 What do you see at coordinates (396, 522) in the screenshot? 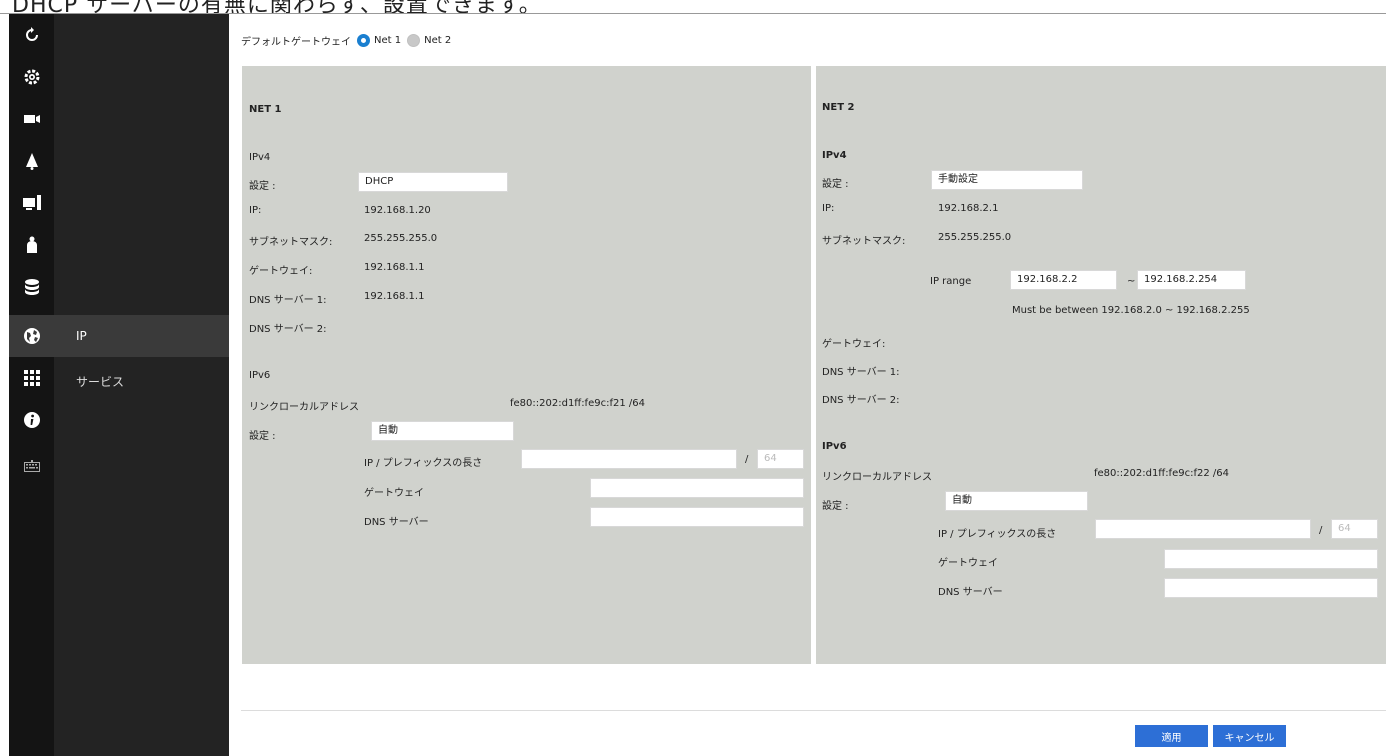
I see `net1-ipv6-dns-label: DNS サーバー` at bounding box center [396, 522].